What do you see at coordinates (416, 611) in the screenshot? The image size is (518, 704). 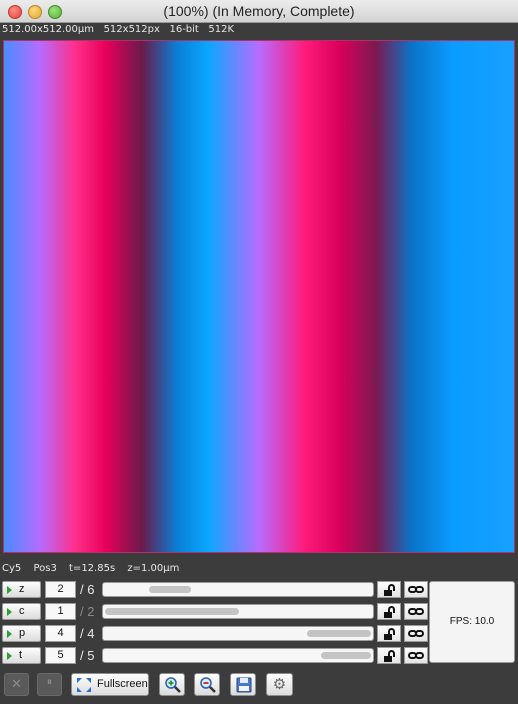 I see `c-link-button` at bounding box center [416, 611].